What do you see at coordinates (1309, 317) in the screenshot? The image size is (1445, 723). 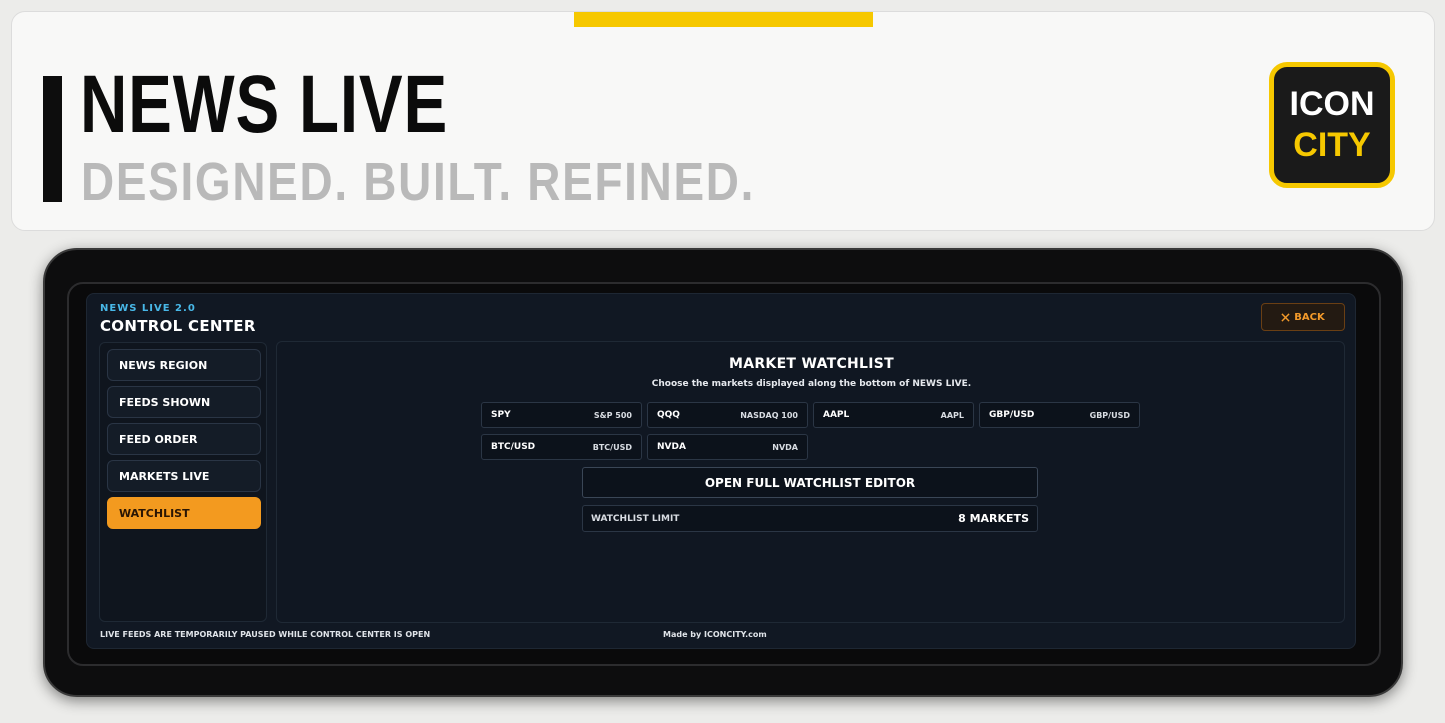 I see `back-button-label: BACK` at bounding box center [1309, 317].